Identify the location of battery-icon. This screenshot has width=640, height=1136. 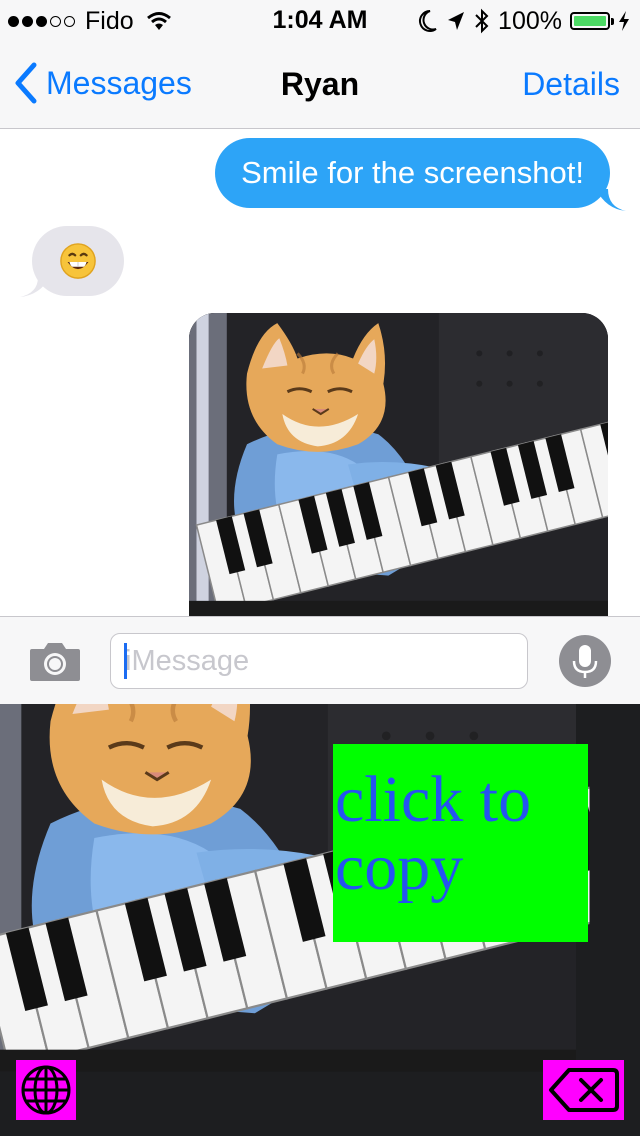
(592, 21).